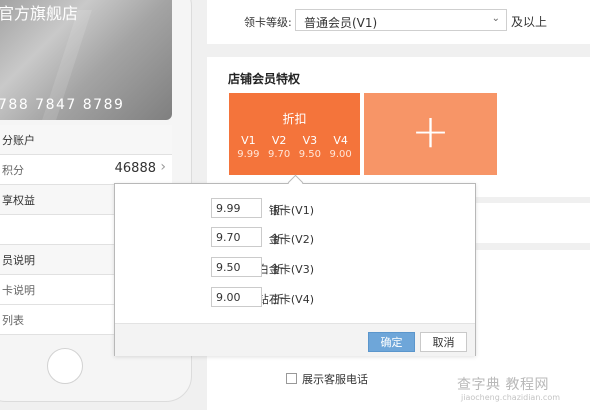 This screenshot has height=410, width=590. I want to click on discount-row-v2: 金卡(V2) 折, so click(295, 238).